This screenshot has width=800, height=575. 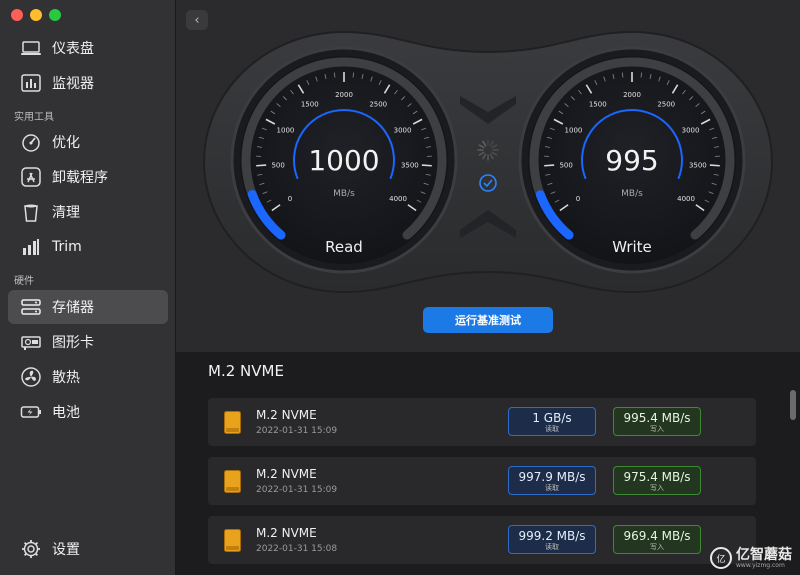 I want to click on trim-icon, so click(x=31, y=247).